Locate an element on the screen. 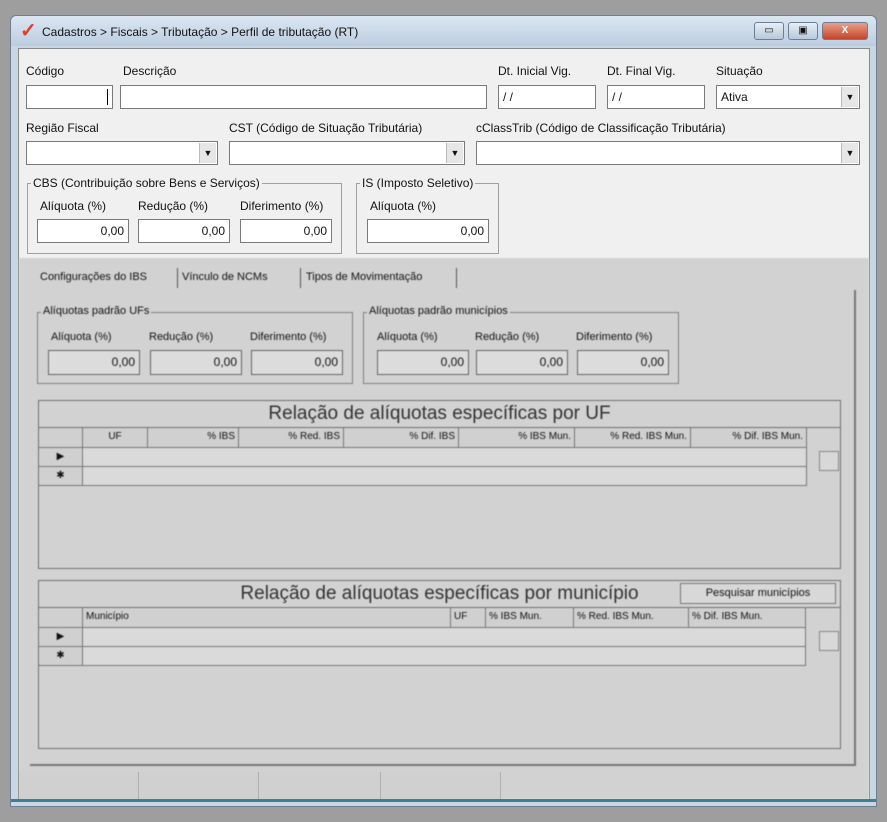  situacao-select: Ativa ▼ is located at coordinates (788, 97).